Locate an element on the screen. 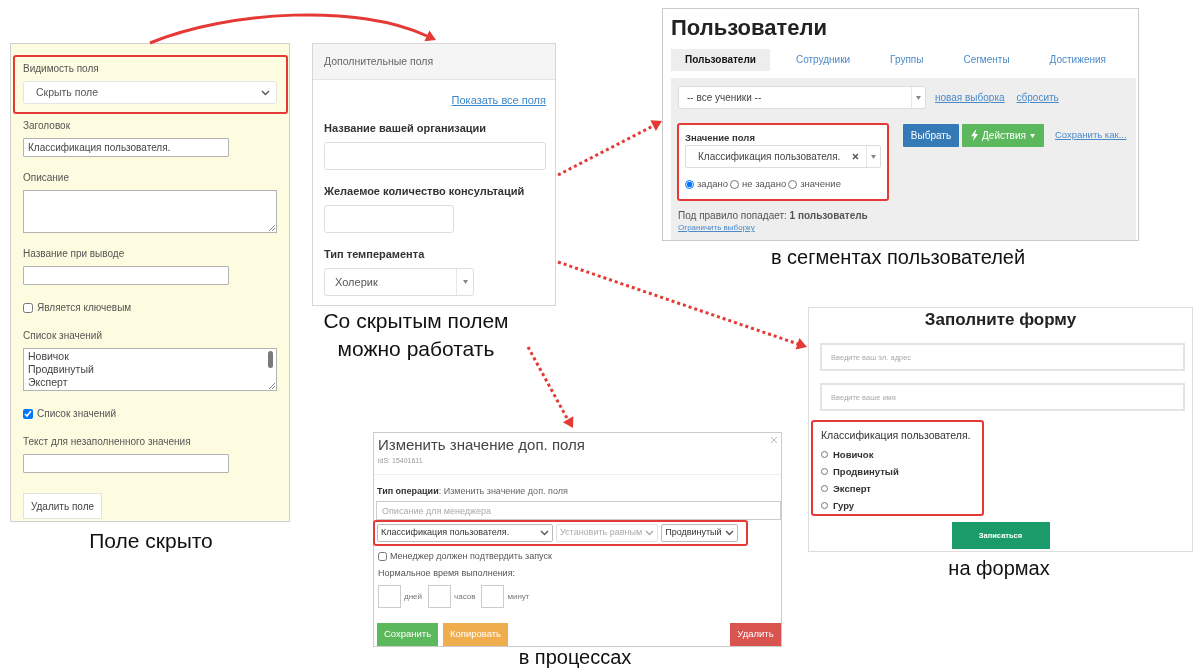 The height and width of the screenshot is (670, 1200). operation-text: Тип операции: Изменить значение доп. поля is located at coordinates (473, 491).